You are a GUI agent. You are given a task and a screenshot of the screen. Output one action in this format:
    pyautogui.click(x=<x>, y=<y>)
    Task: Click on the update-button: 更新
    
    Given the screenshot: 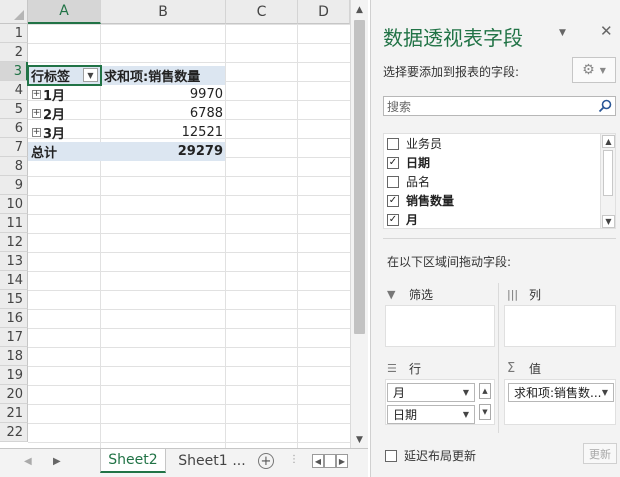 What is the action you would take?
    pyautogui.click(x=600, y=453)
    